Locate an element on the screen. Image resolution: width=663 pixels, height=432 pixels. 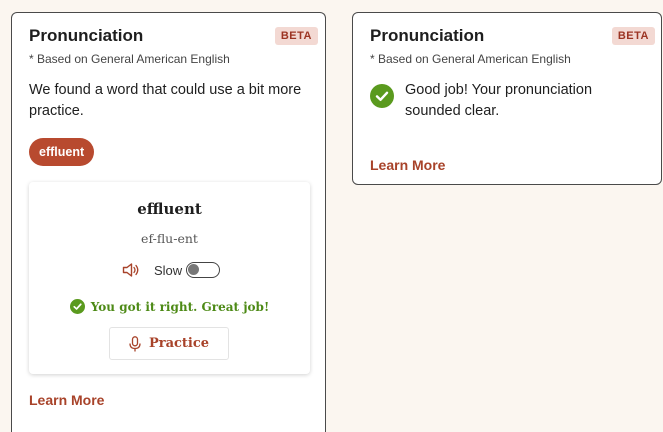
toggle-knob is located at coordinates (194, 269).